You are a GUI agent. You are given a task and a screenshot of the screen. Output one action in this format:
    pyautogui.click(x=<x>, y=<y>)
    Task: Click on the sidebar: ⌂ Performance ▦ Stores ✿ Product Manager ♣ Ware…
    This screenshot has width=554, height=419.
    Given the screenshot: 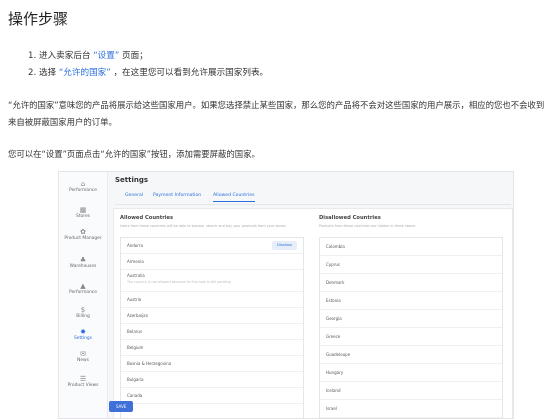 What is the action you would take?
    pyautogui.click(x=83, y=295)
    